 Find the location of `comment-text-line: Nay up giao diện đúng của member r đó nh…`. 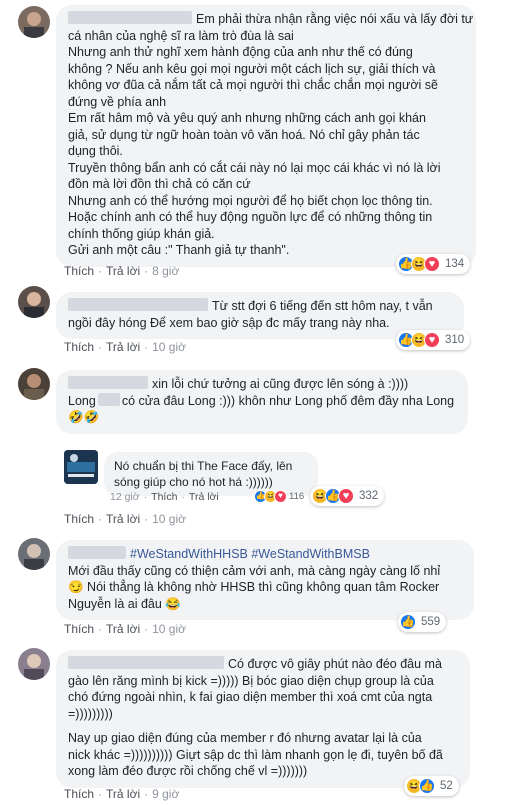

comment-text-line: Nay up giao diện đúng của member r đó nh… is located at coordinates (245, 738).